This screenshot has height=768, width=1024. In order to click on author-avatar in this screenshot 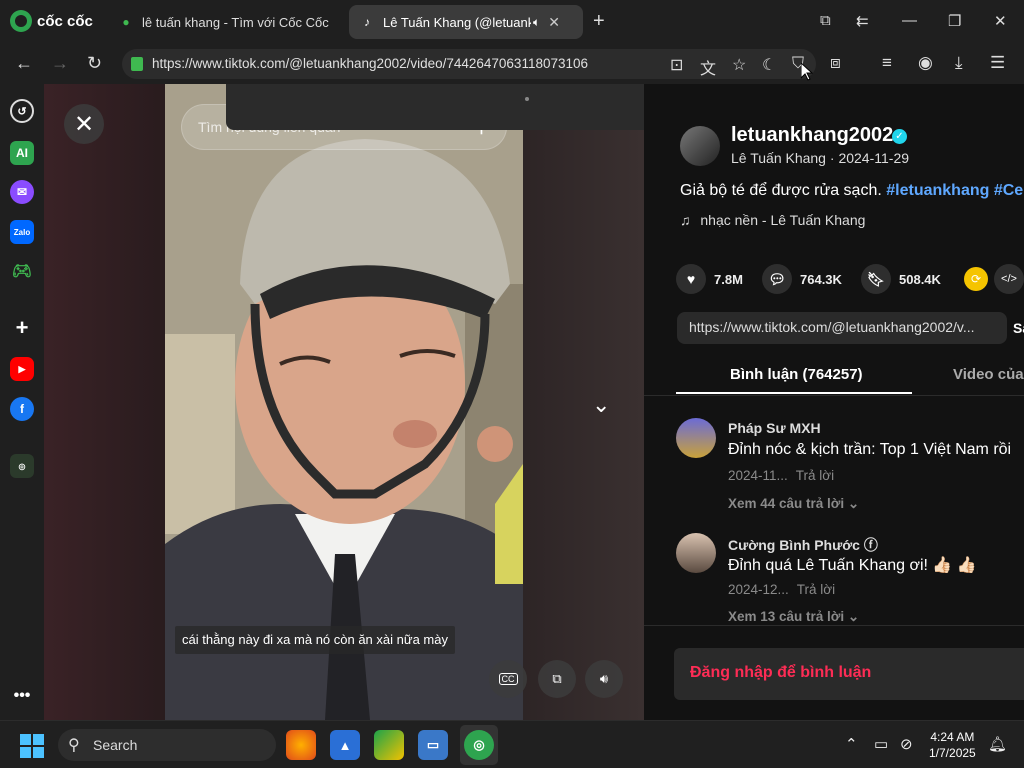, I will do `click(700, 146)`.